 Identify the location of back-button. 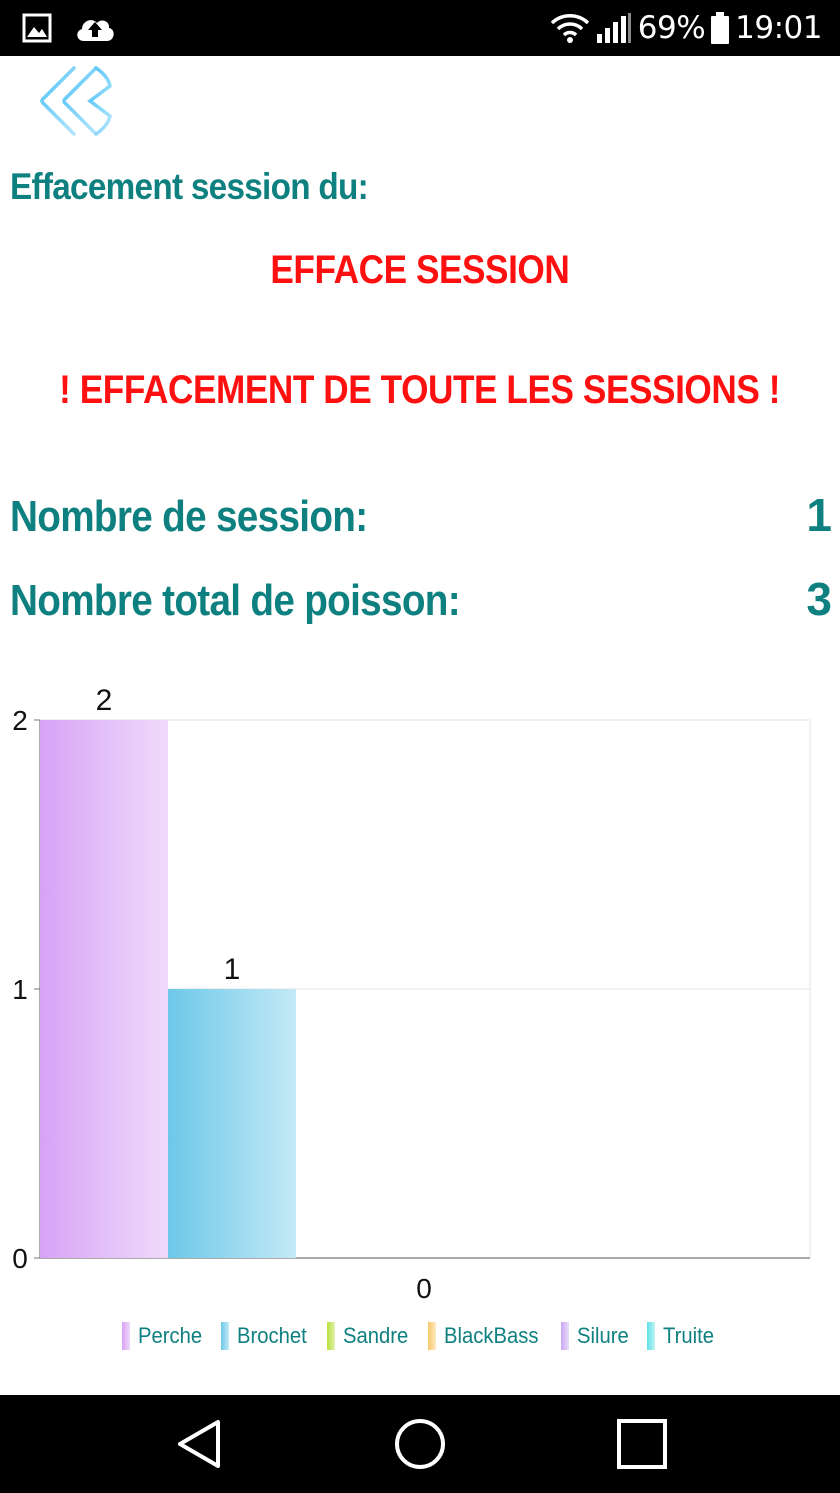
(77, 101).